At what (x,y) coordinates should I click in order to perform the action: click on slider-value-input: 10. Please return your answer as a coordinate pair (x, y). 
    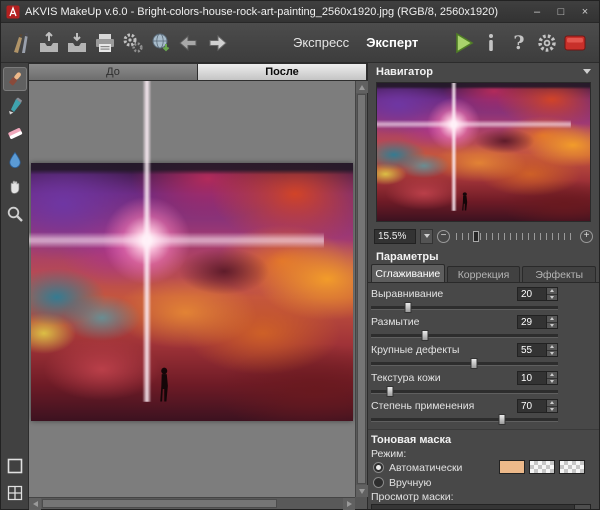
    Looking at the image, I should click on (532, 378).